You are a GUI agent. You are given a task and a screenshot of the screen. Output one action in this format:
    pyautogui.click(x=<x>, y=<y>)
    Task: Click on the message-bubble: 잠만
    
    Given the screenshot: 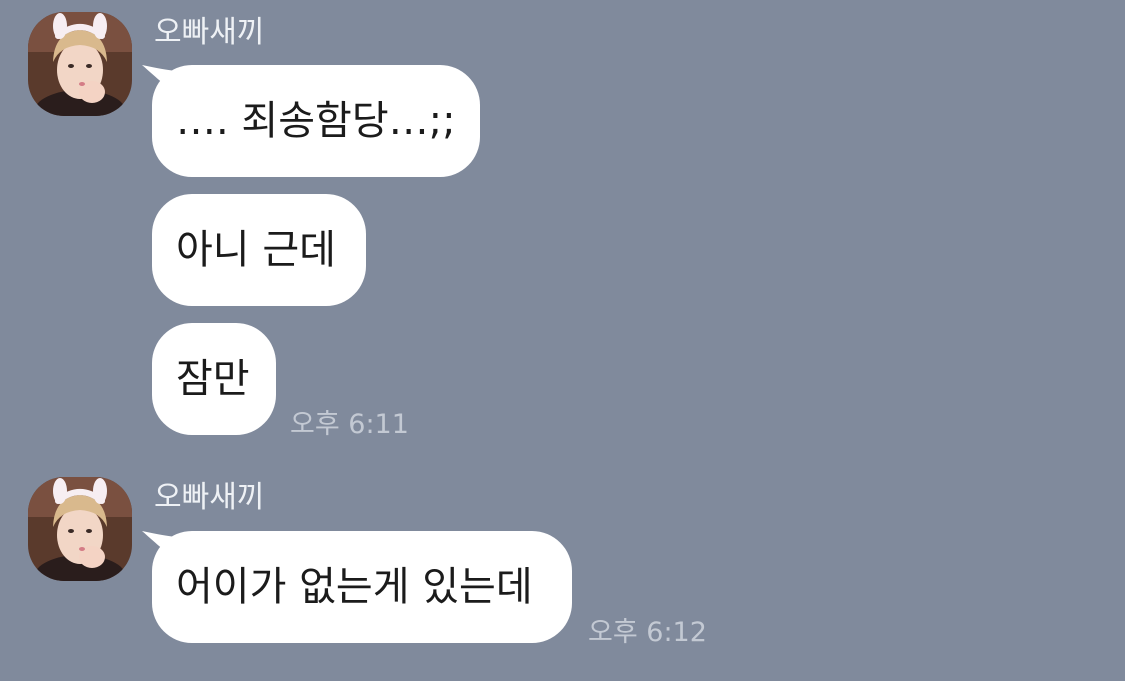 What is the action you would take?
    pyautogui.click(x=214, y=379)
    